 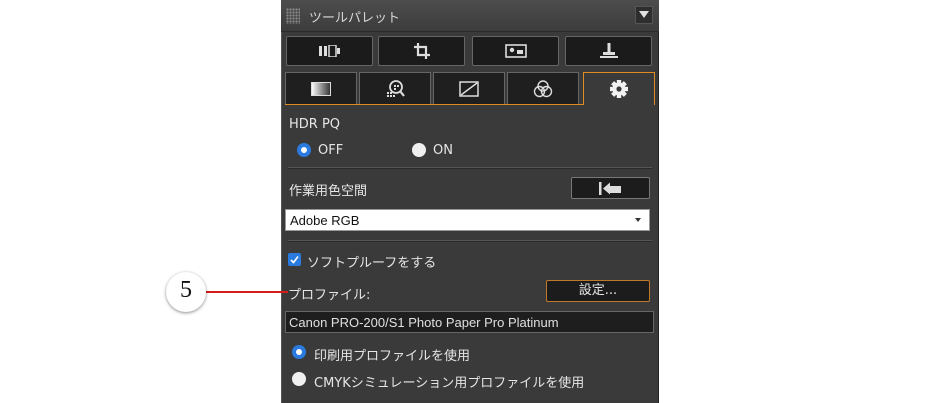 I want to click on stamp-tool-button, so click(x=608, y=51).